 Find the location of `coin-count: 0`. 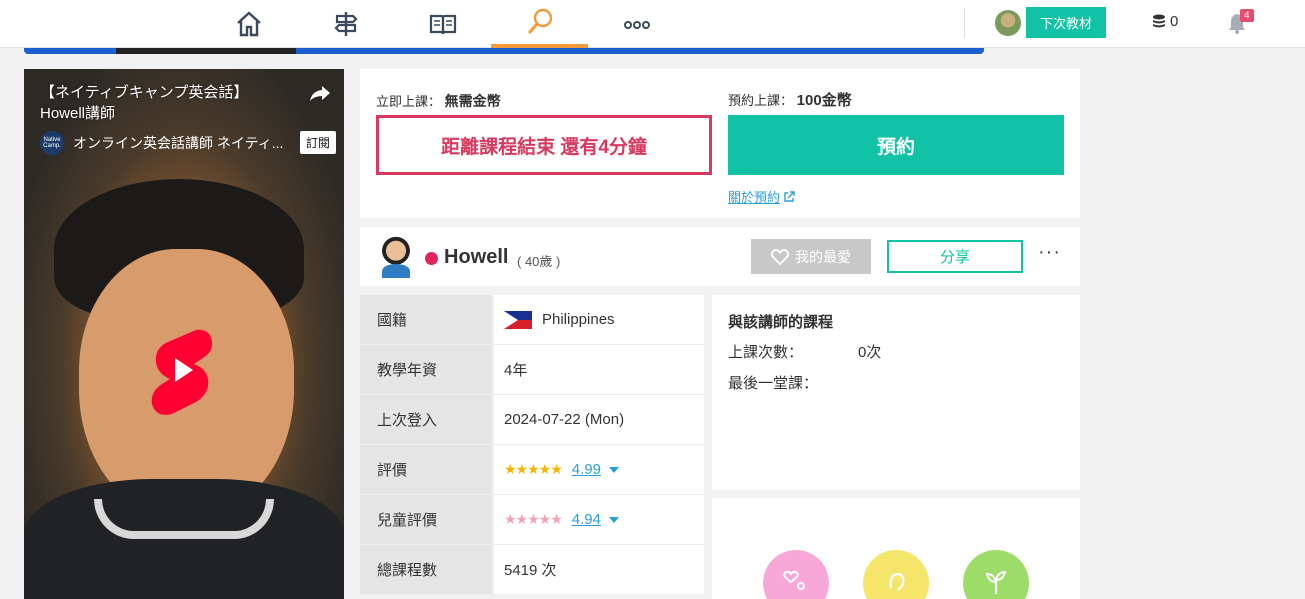

coin-count: 0 is located at coordinates (1174, 21).